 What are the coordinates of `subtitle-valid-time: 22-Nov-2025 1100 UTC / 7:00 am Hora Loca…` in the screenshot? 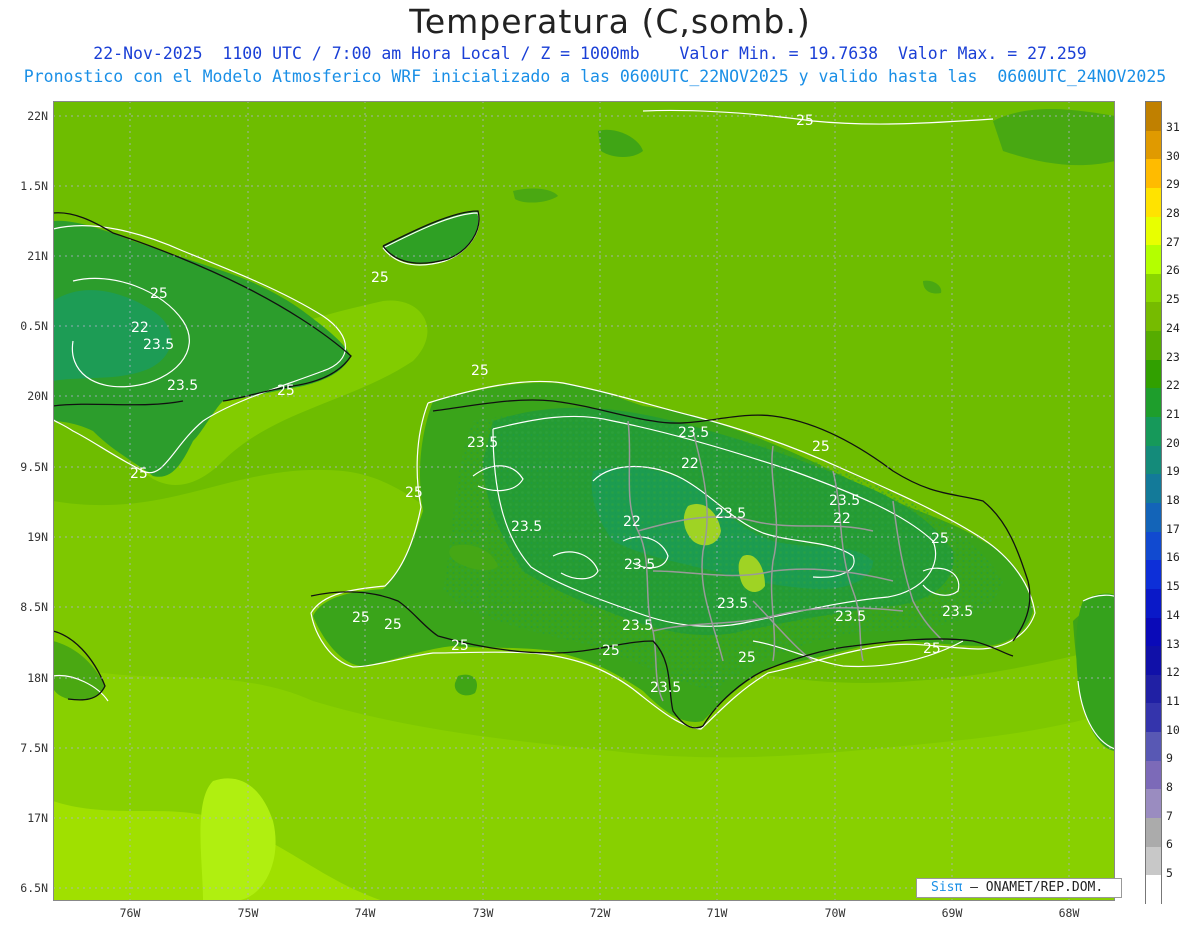 It's located at (590, 53).